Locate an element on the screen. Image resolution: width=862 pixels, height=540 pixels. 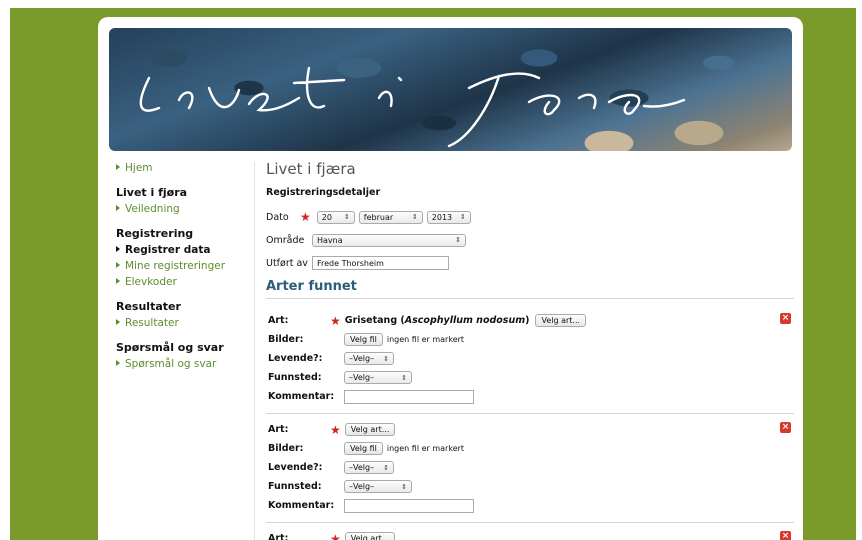
arter-heading: Arter funnet is located at coordinates (530, 289).